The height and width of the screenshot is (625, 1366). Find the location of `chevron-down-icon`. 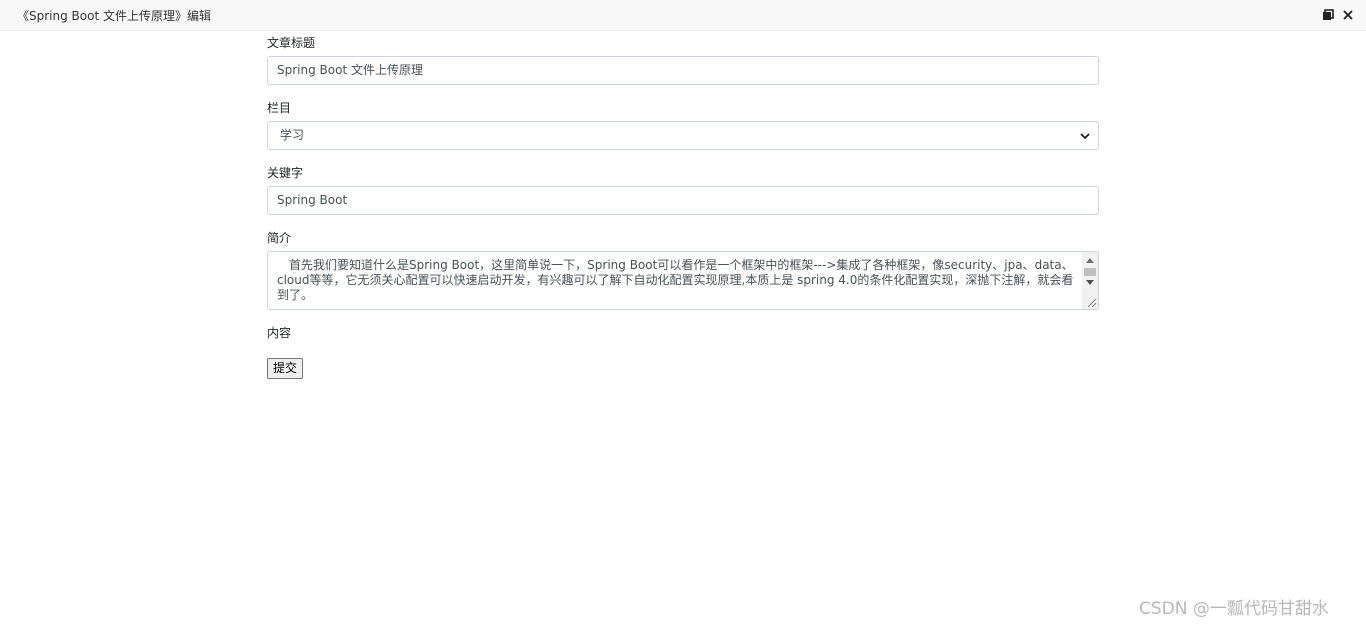

chevron-down-icon is located at coordinates (1085, 136).